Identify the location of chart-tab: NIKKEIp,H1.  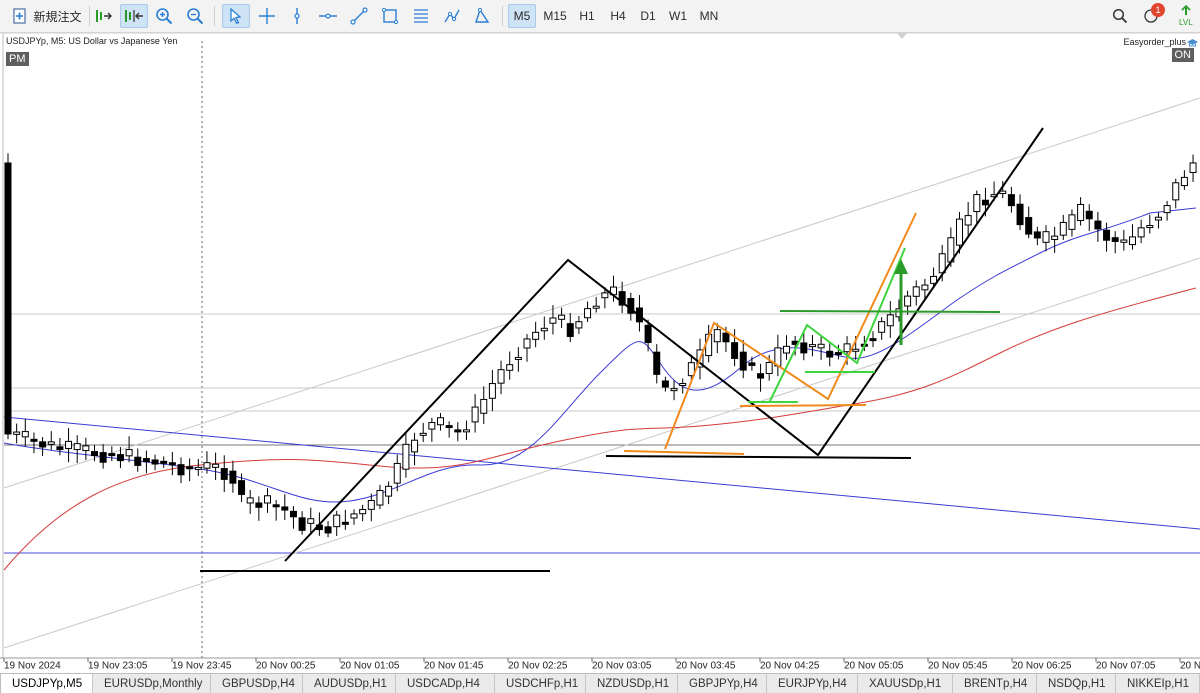
(1158, 683).